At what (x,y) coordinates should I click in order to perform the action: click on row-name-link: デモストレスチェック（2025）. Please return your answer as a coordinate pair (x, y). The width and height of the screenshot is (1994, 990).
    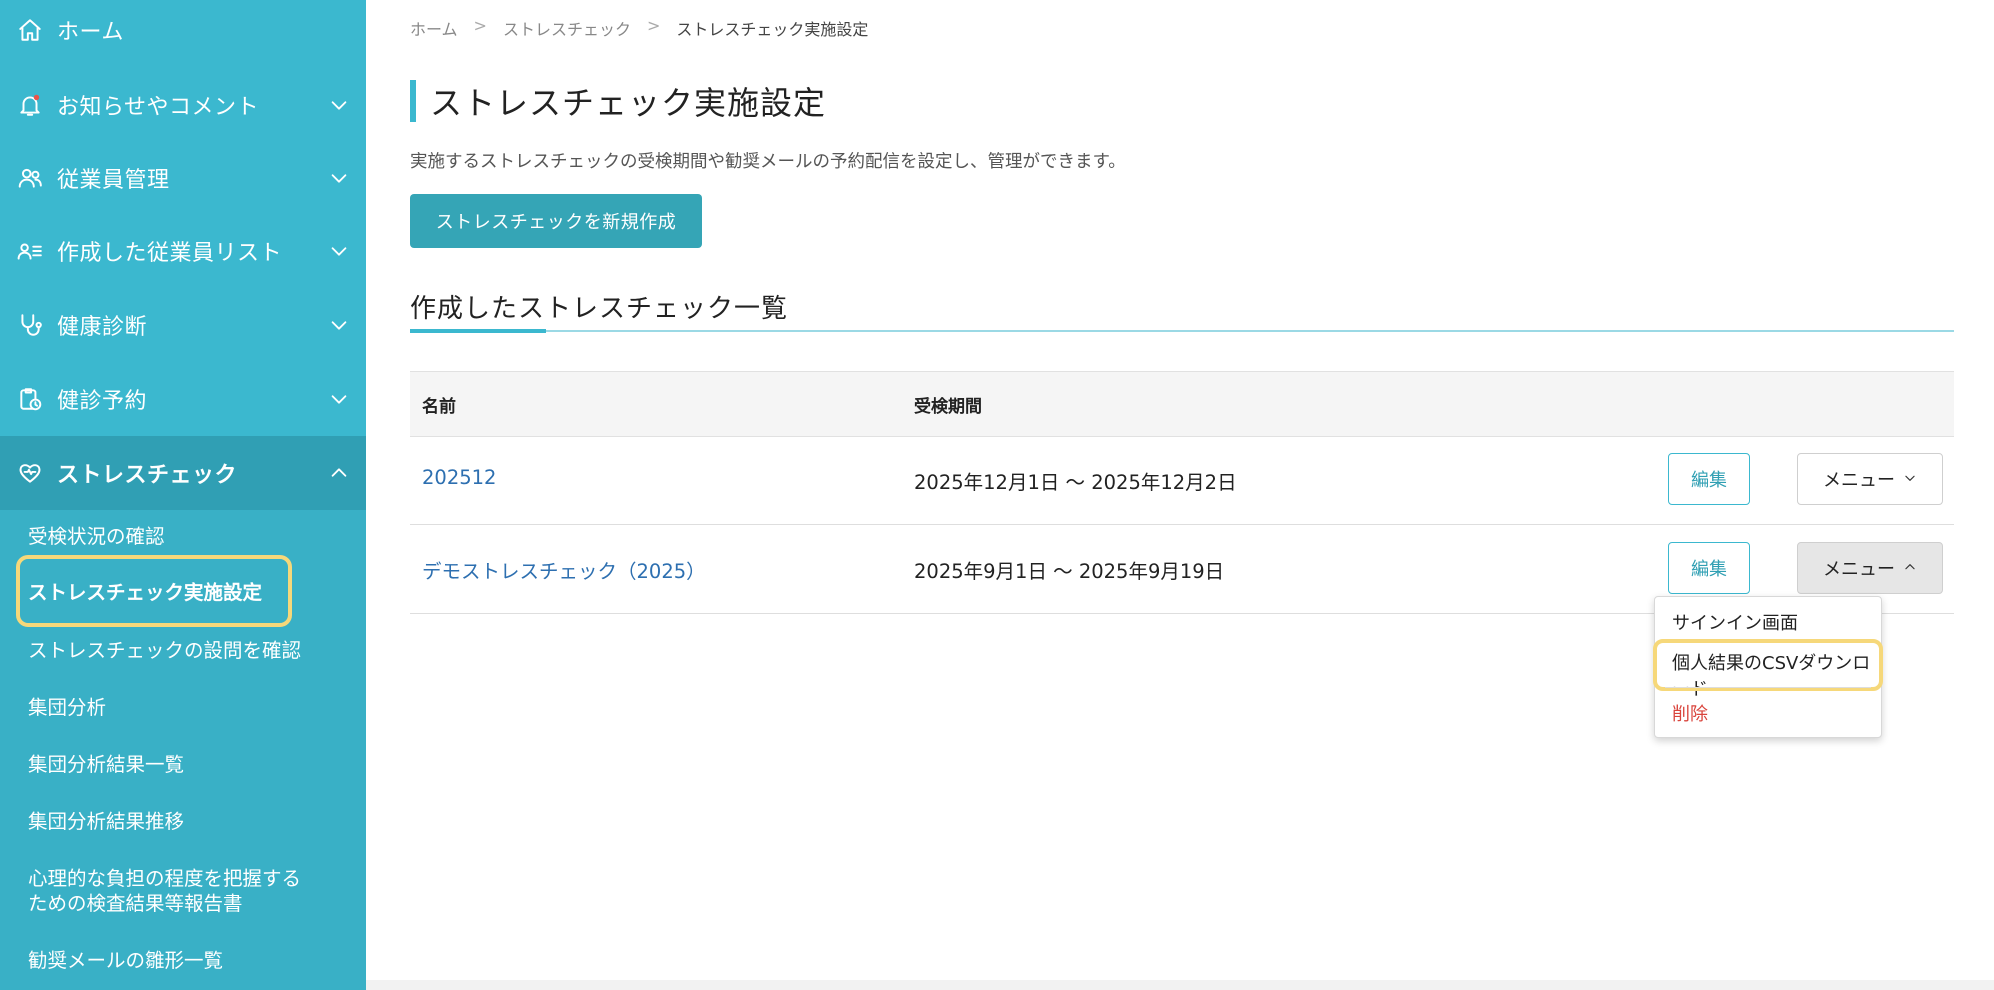
    Looking at the image, I should click on (564, 569).